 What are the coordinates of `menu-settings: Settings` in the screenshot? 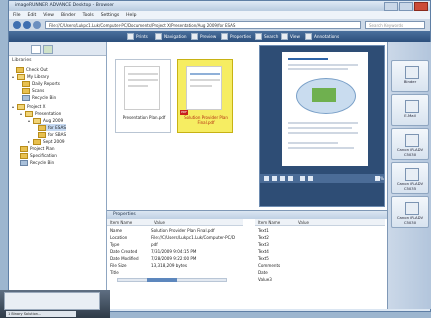 It's located at (110, 15).